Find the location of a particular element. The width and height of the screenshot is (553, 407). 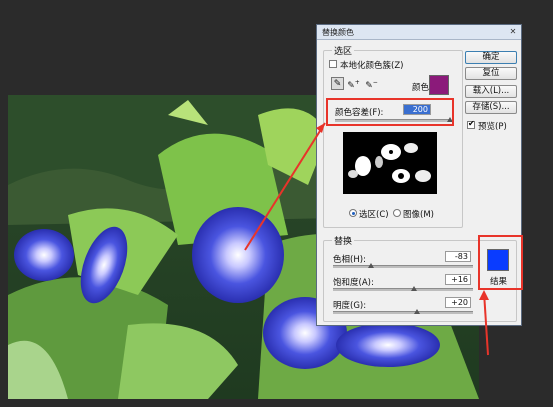

reset-button: 复位 is located at coordinates (491, 73).